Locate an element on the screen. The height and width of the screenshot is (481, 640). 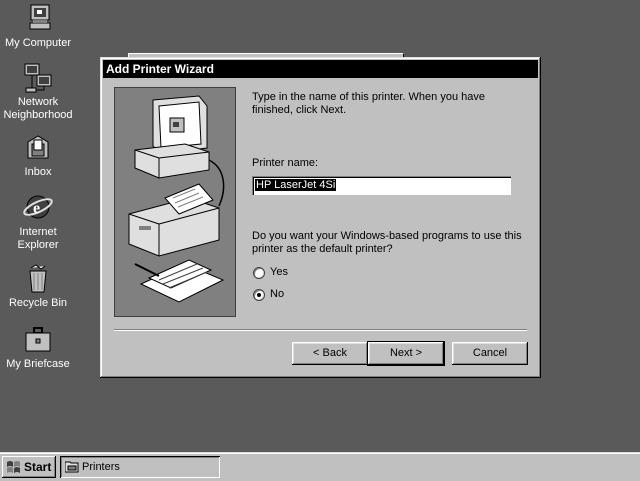
start-button: Start is located at coordinates (29, 467).